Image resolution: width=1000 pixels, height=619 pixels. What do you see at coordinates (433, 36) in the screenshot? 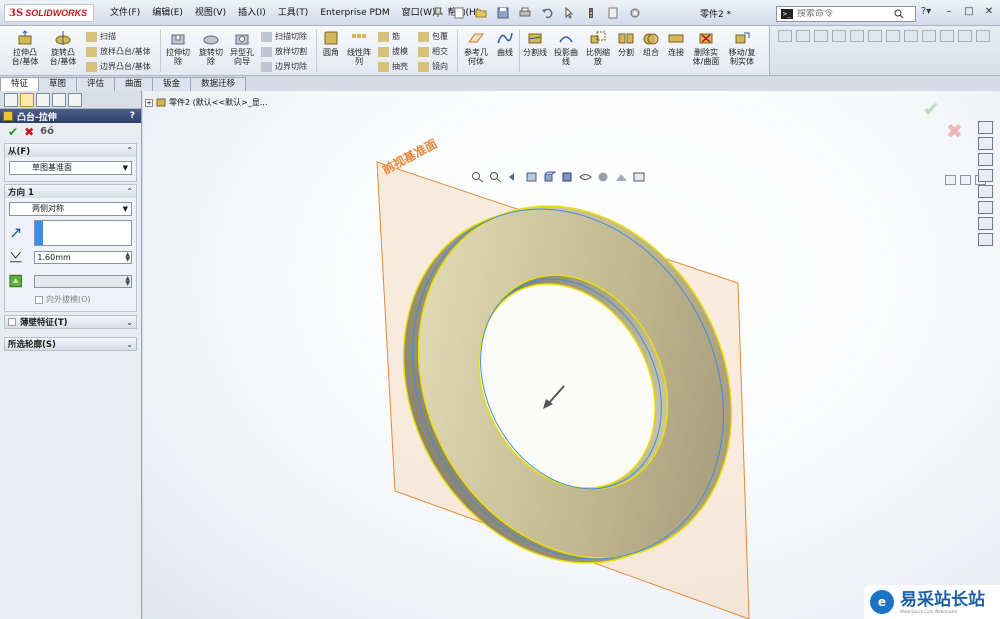
I see `wrap-button: 包覆` at bounding box center [433, 36].